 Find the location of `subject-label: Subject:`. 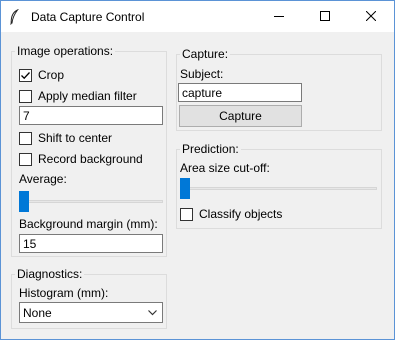

subject-label: Subject: is located at coordinates (202, 74).